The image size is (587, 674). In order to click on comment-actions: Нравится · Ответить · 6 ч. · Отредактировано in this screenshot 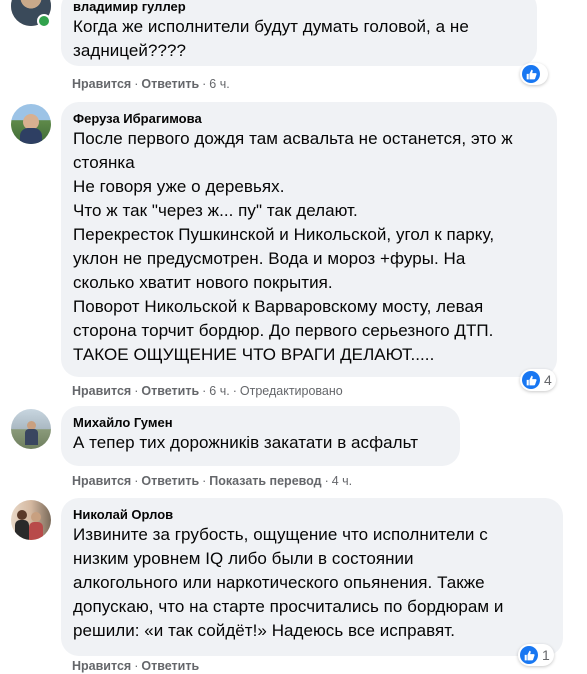, I will do `click(207, 391)`.